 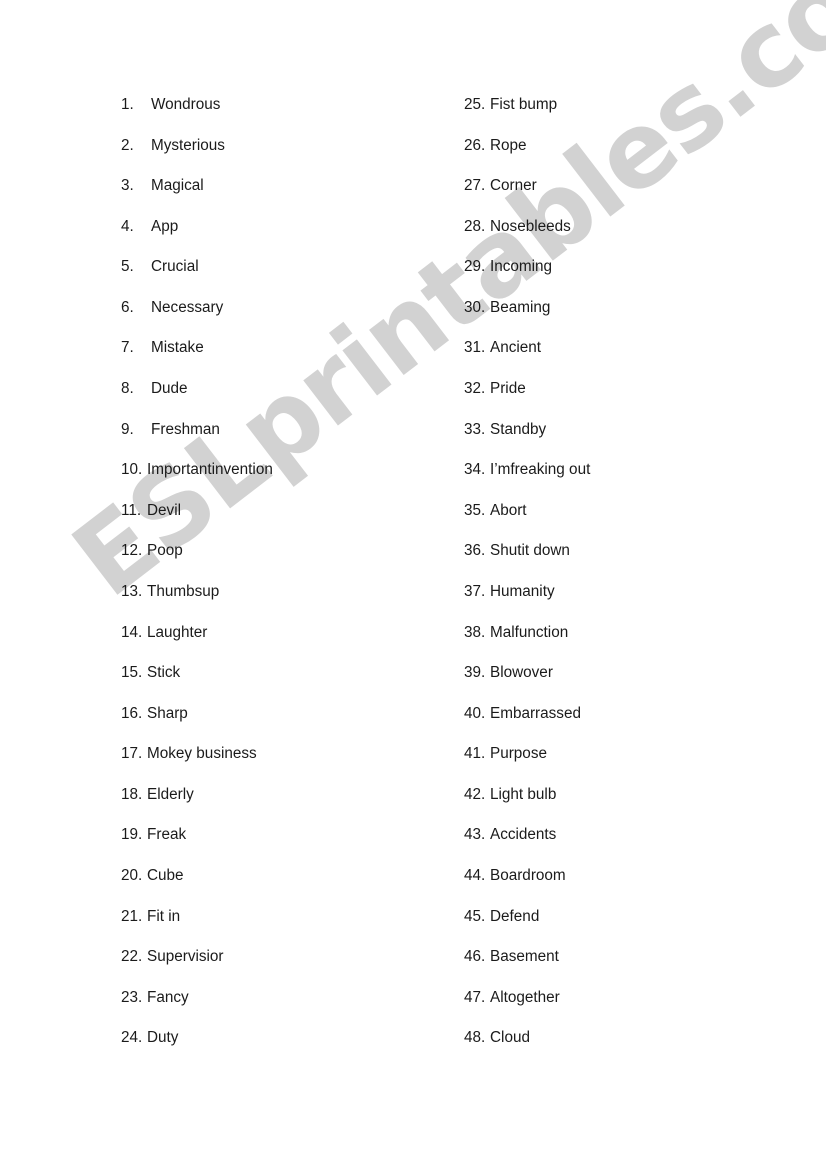 What do you see at coordinates (475, 186) in the screenshot?
I see `vocabulary-item-number: 27.` at bounding box center [475, 186].